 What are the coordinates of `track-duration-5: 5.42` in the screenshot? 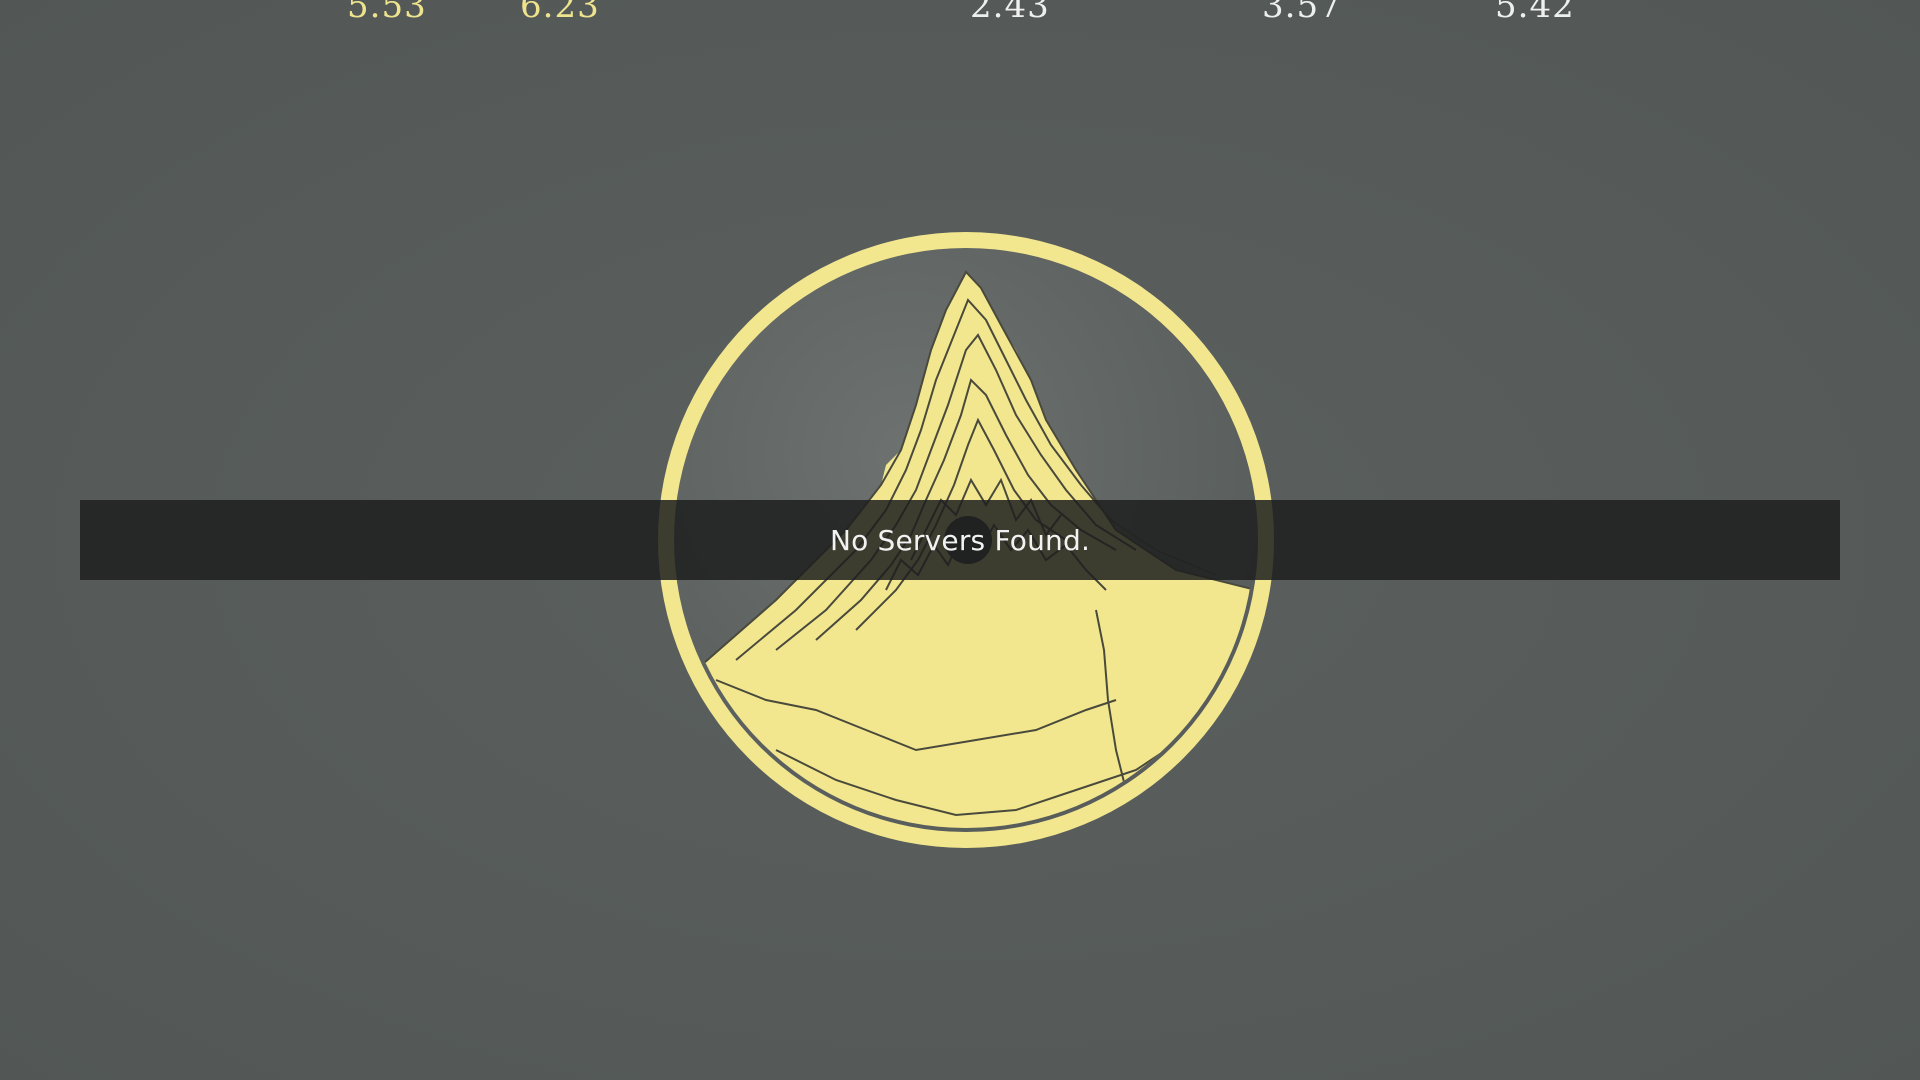 It's located at (1535, 13).